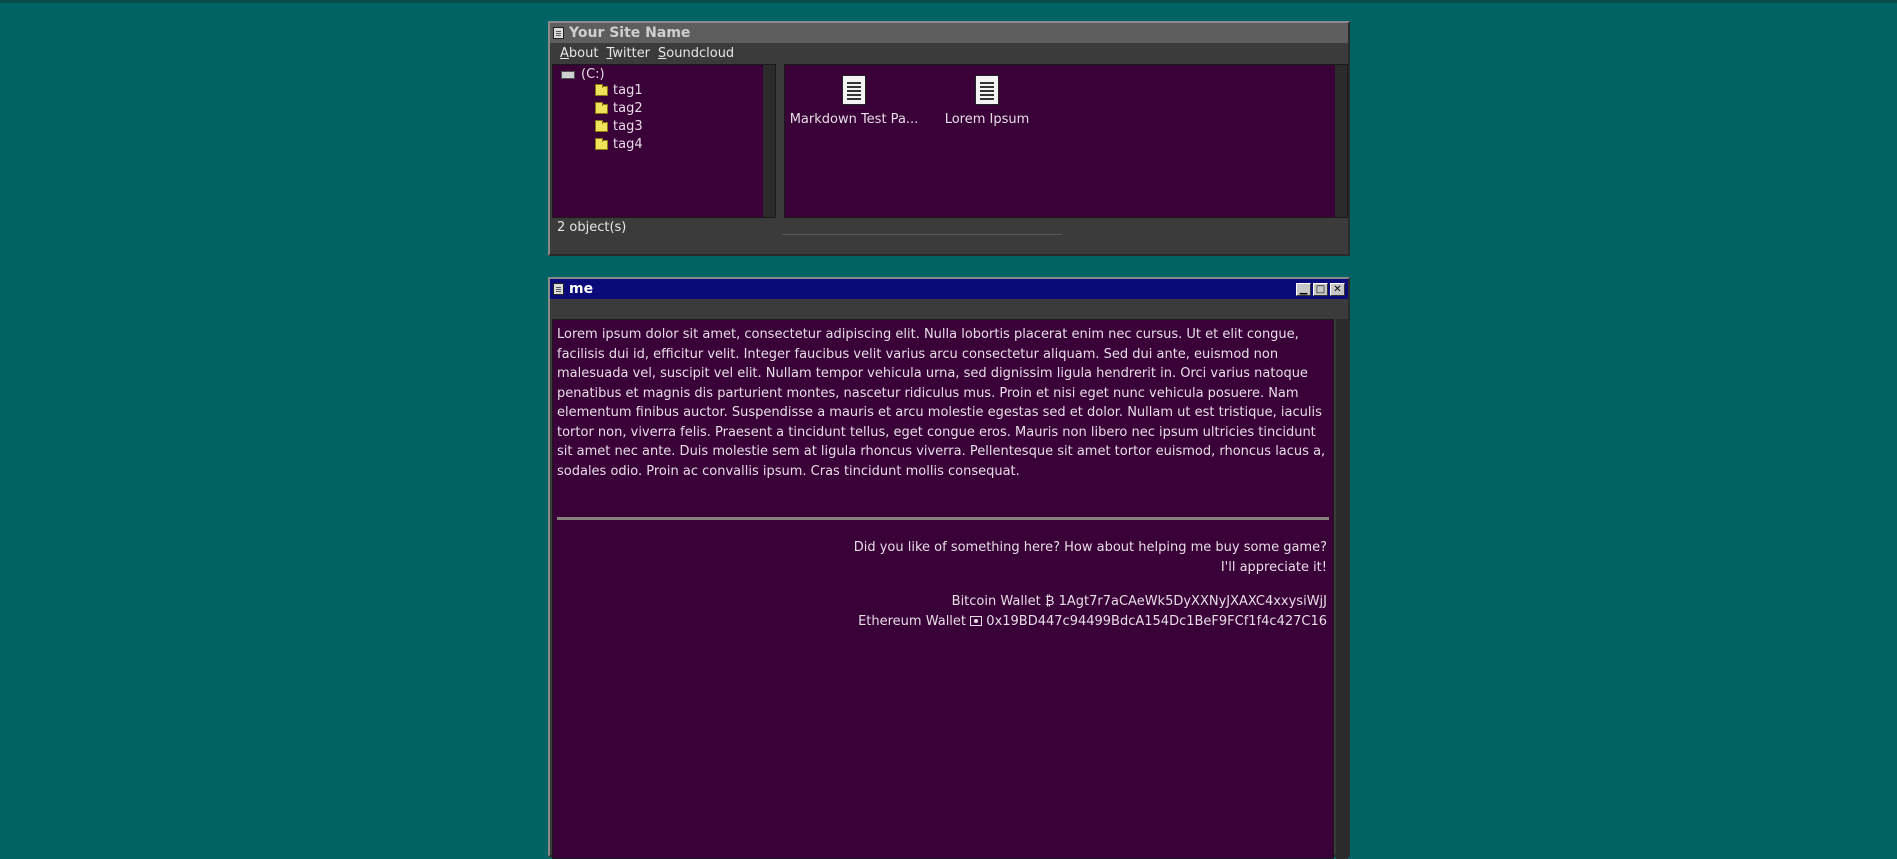 The image size is (1897, 859). I want to click on tree-item-tag3: tag3, so click(619, 126).